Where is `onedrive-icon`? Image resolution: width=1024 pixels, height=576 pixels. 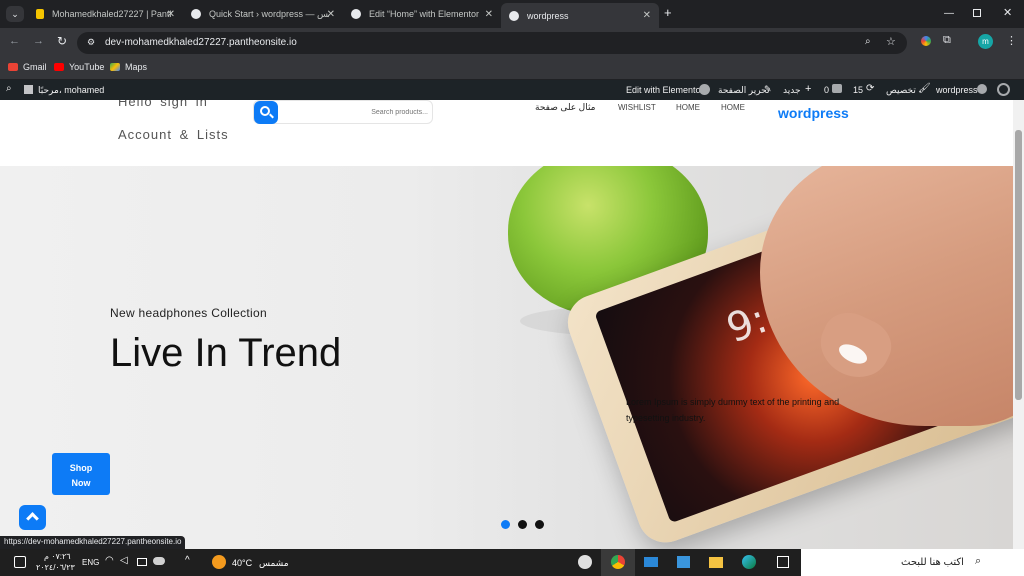 onedrive-icon is located at coordinates (159, 561).